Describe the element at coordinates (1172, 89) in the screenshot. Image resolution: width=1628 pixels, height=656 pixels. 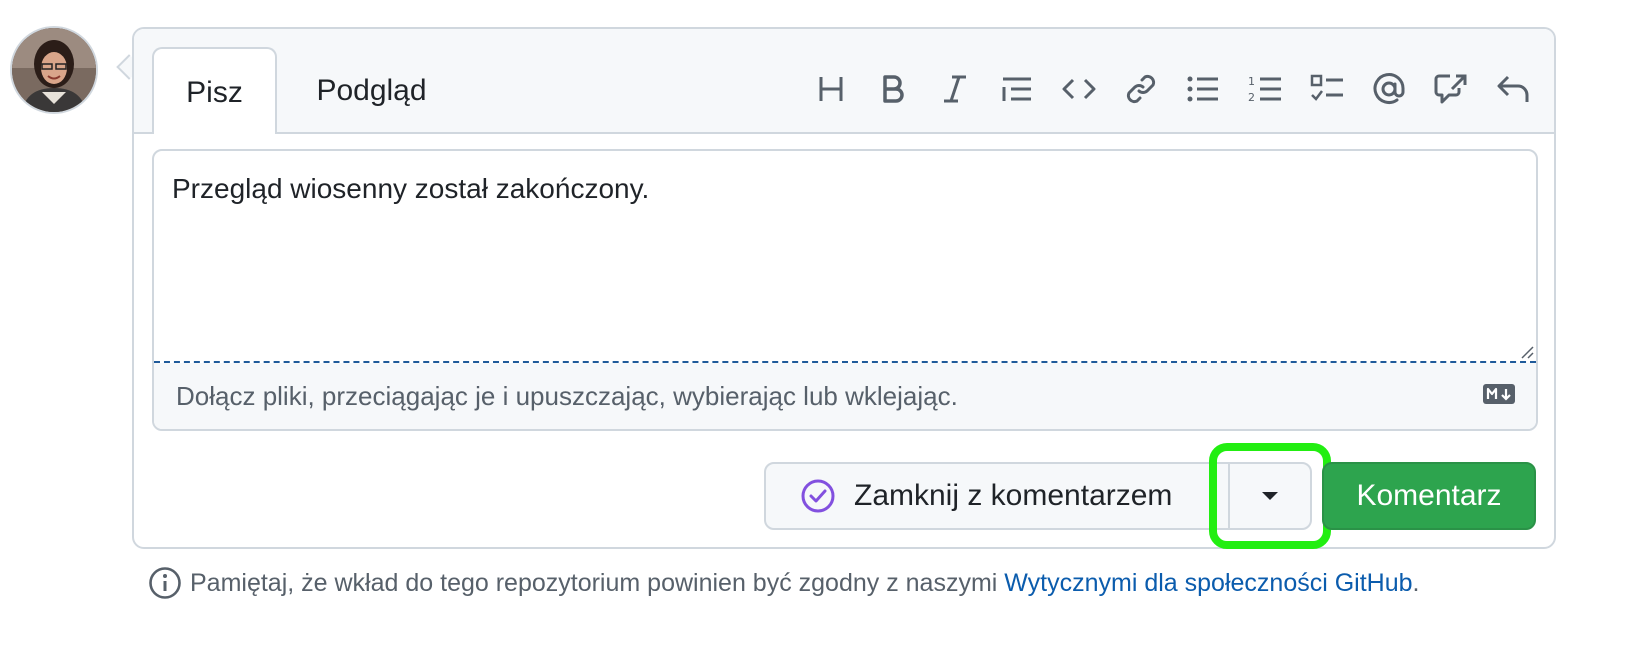
I see `markdown-toolbar: 12` at that location.